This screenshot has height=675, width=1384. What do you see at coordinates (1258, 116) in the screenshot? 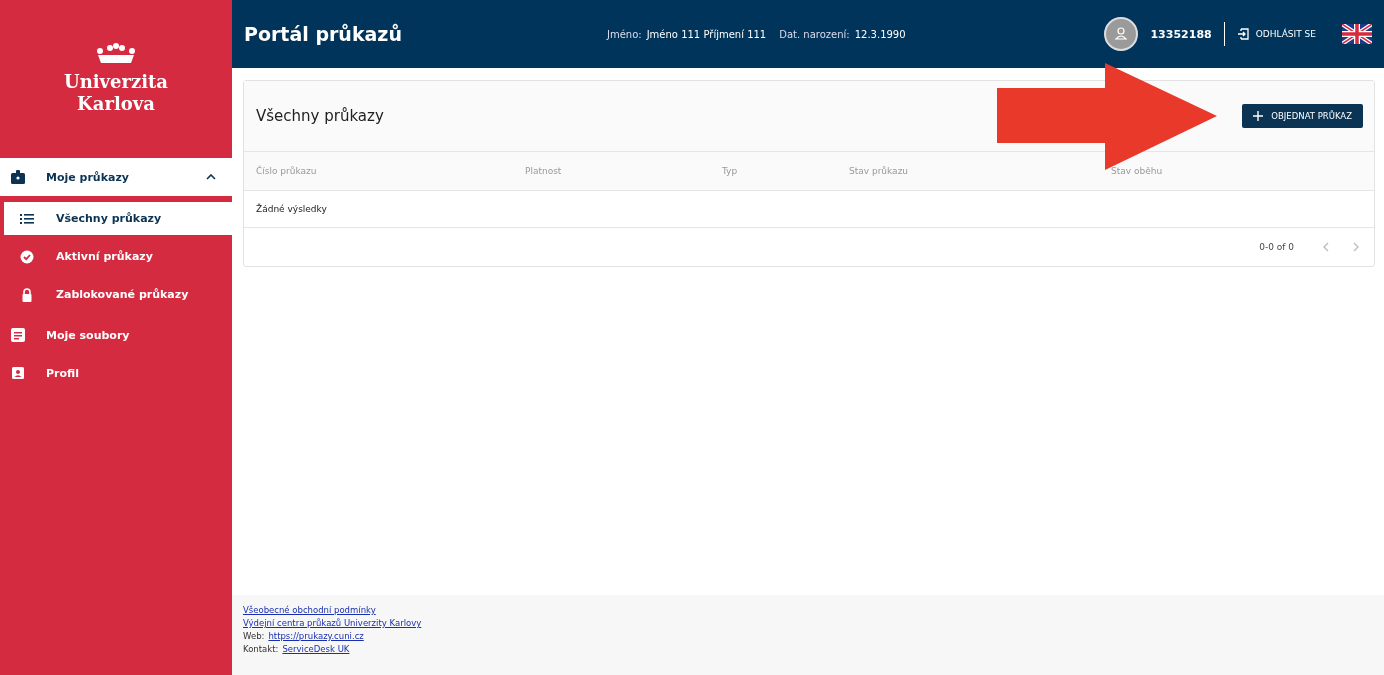
I see `plus-icon` at bounding box center [1258, 116].